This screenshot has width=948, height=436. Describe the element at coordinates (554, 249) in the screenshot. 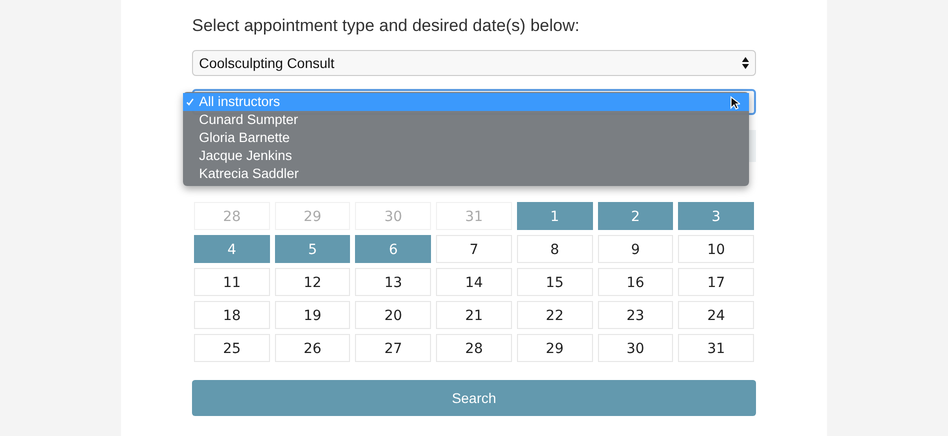

I see `calendar-day: 8` at that location.